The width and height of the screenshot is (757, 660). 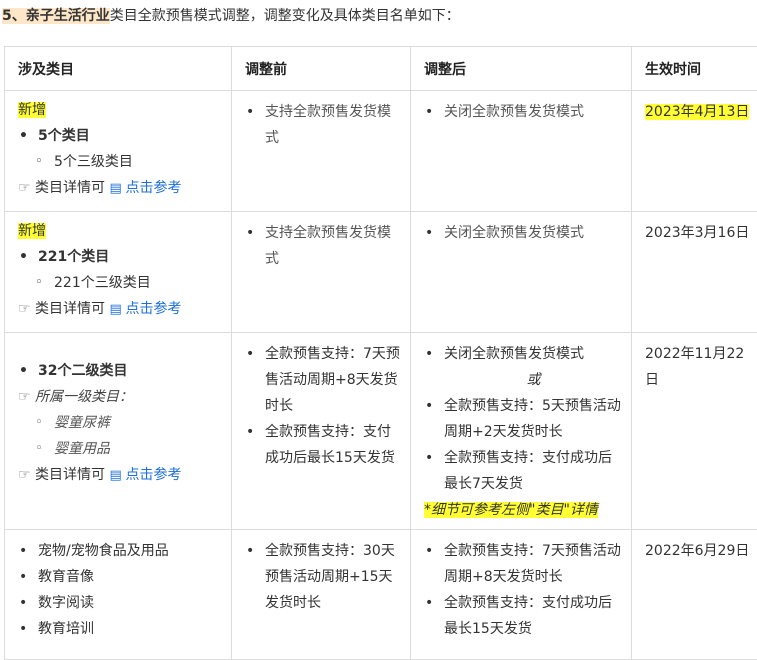 What do you see at coordinates (694, 69) in the screenshot?
I see `header-date: 生效时间` at bounding box center [694, 69].